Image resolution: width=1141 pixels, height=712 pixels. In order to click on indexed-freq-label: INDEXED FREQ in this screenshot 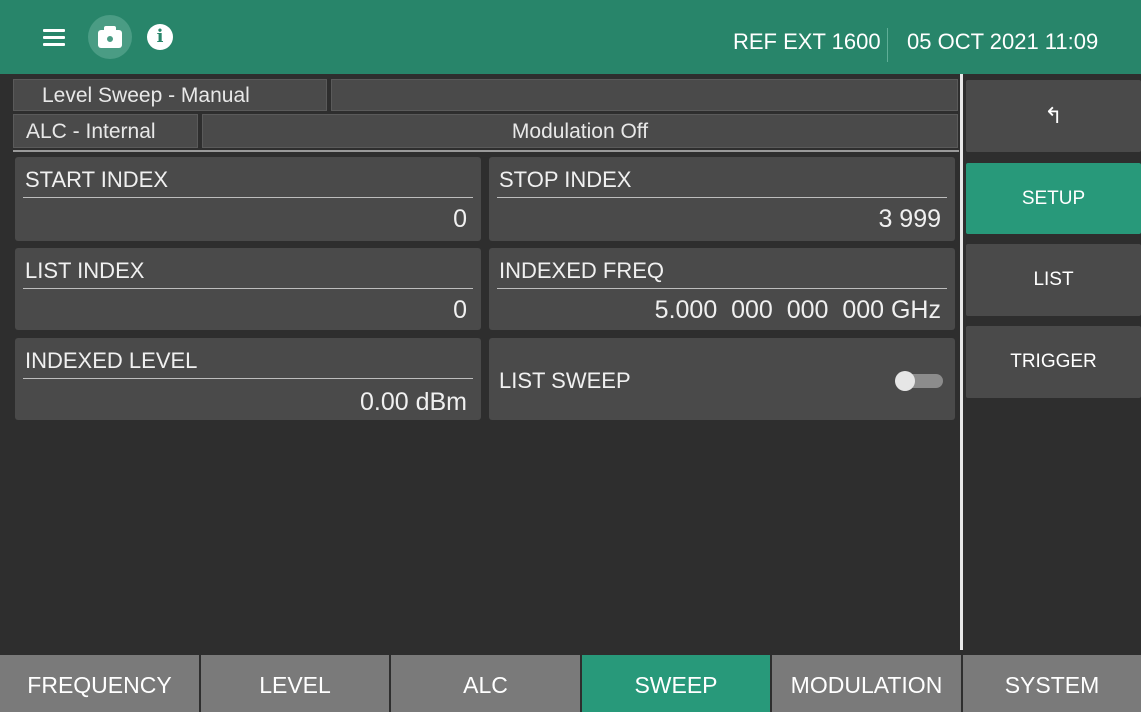, I will do `click(582, 270)`.